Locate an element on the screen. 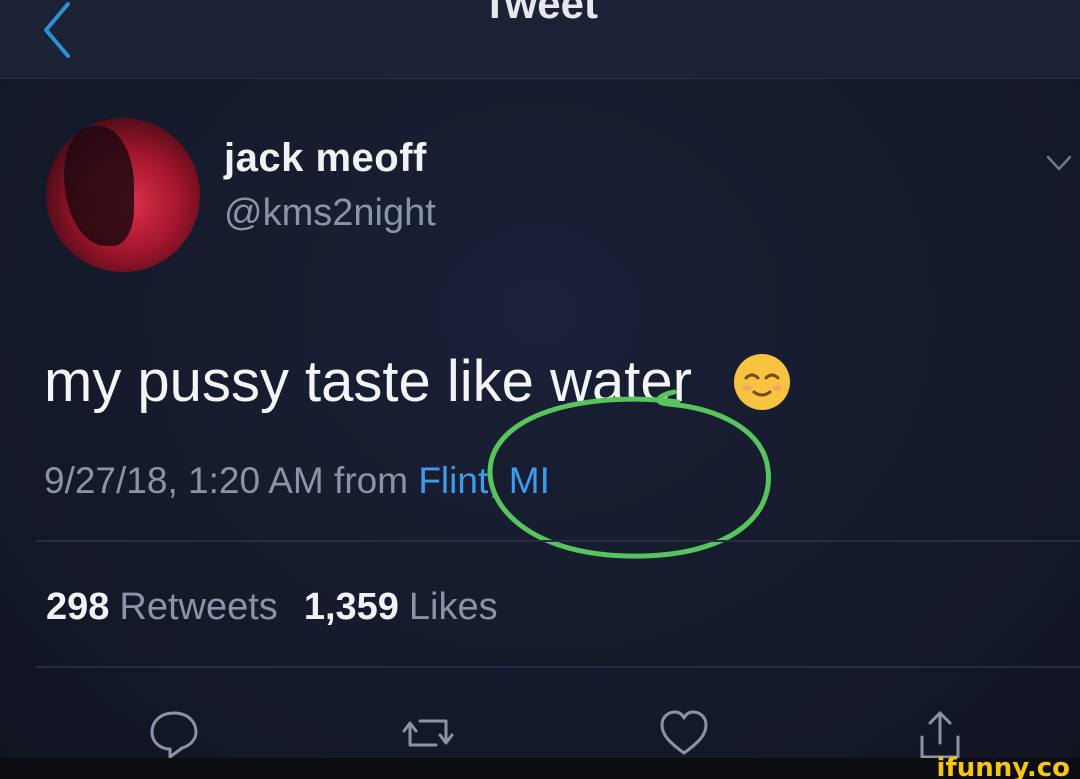 Image resolution: width=1080 pixels, height=779 pixels. tweet-action-bar is located at coordinates (540, 735).